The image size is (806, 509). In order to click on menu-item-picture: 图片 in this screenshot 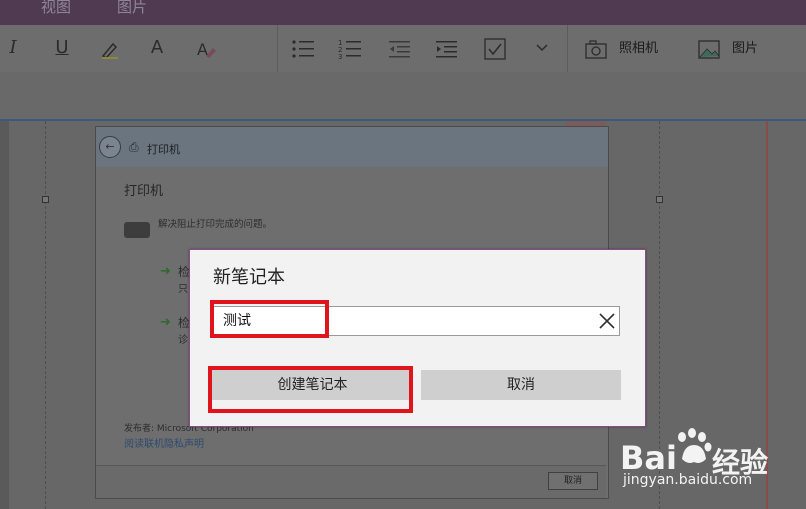, I will do `click(132, 9)`.